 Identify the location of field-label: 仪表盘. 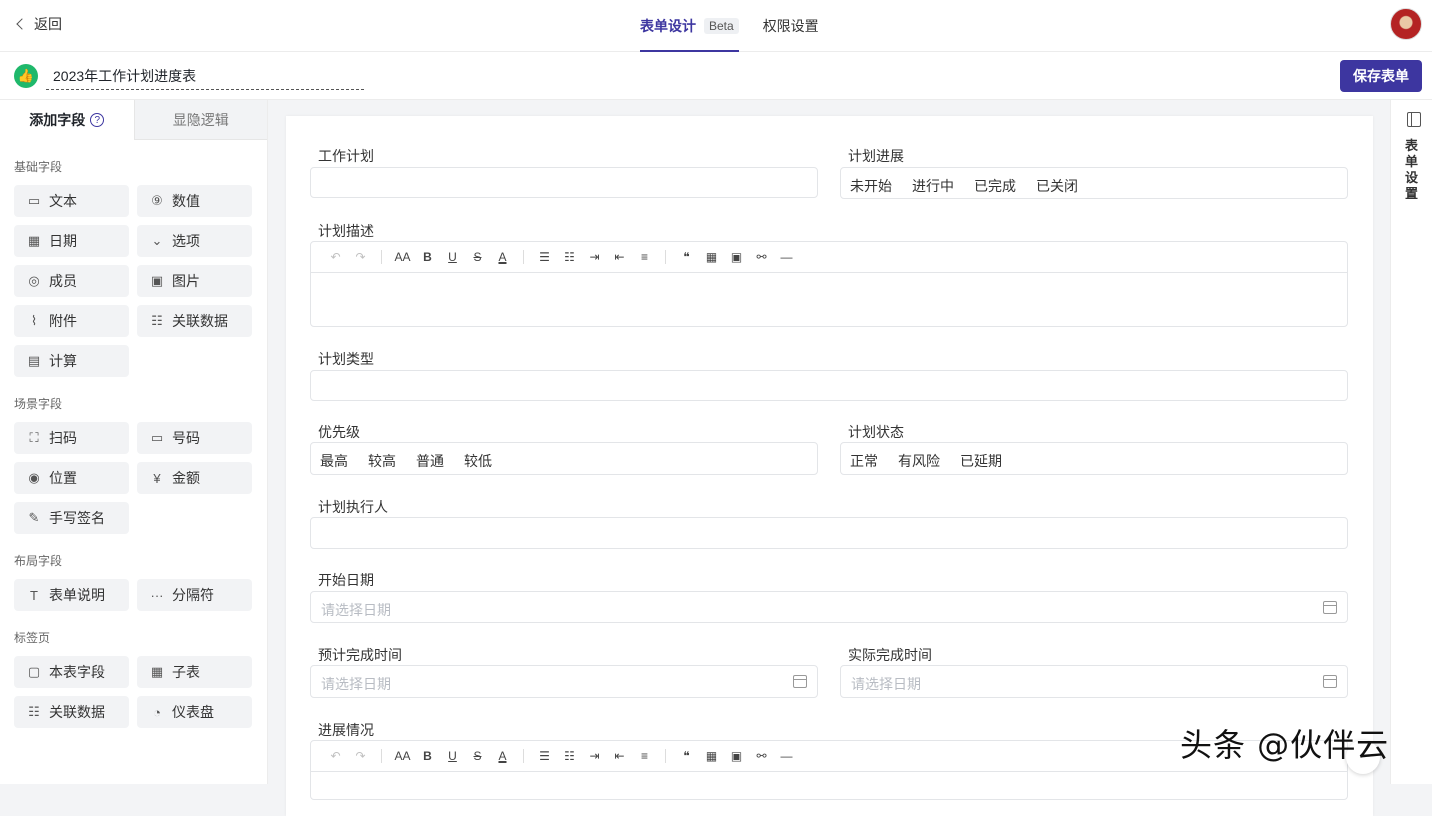
(193, 712).